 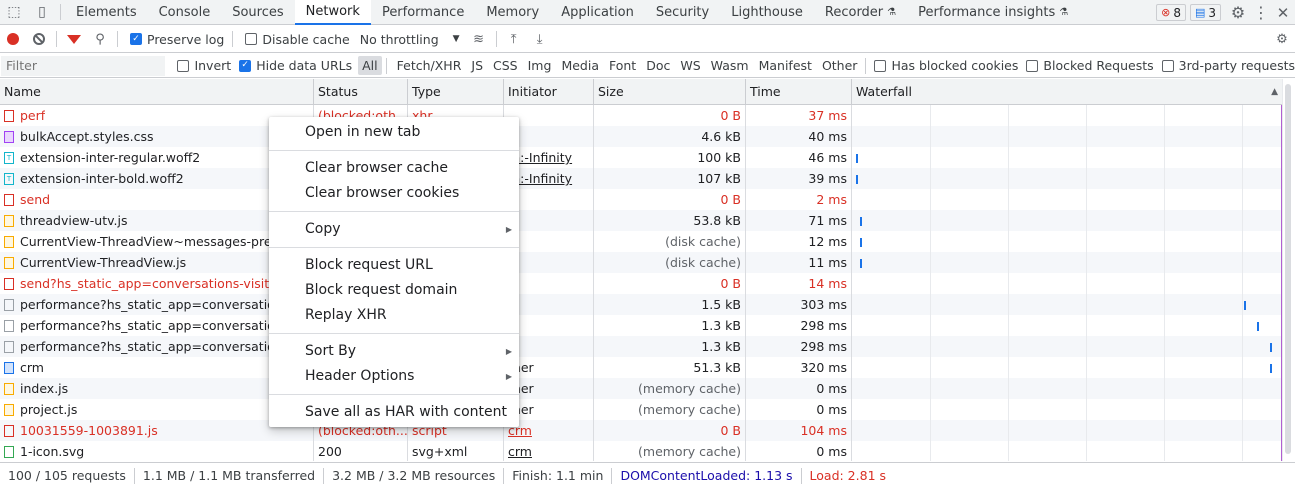 What do you see at coordinates (52, 451) in the screenshot?
I see `request-name: 1-icon.svg` at bounding box center [52, 451].